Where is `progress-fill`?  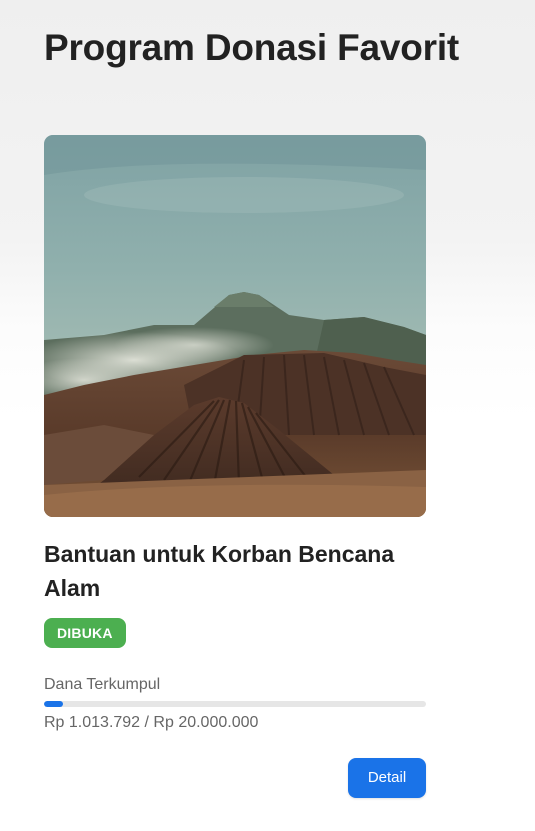
progress-fill is located at coordinates (54, 704).